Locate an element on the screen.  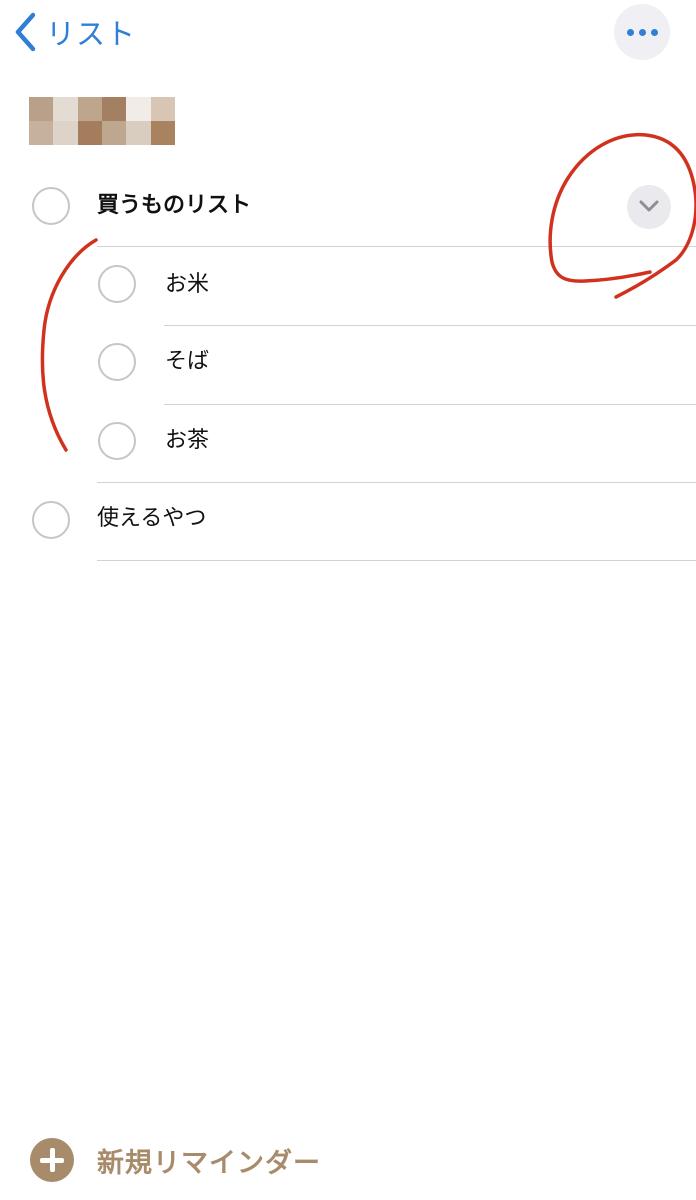
list-title-redacted is located at coordinates (102, 121).